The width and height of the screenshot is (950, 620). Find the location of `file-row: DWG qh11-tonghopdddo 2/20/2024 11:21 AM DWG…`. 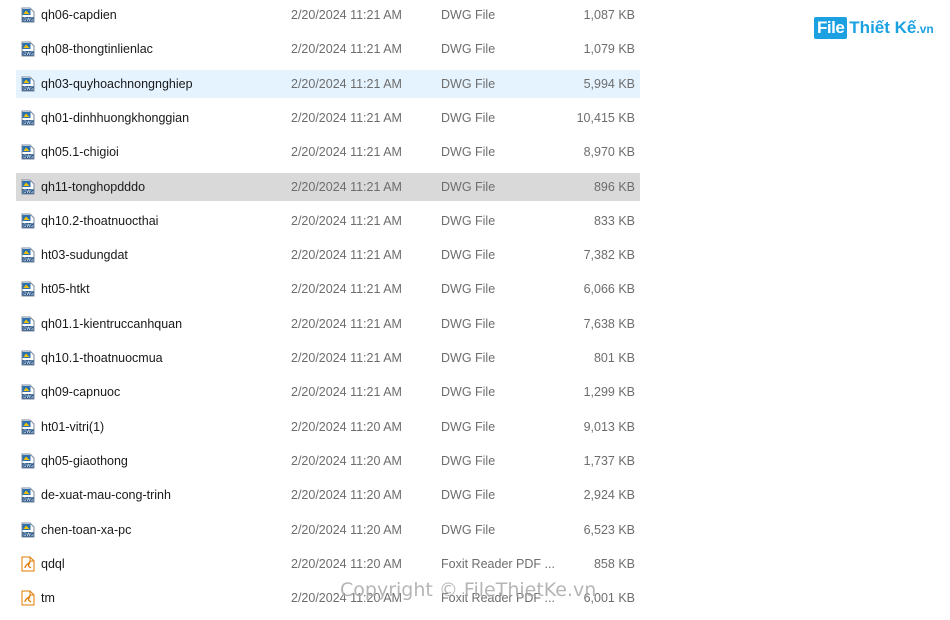

file-row: DWG qh11-tonghopdddo 2/20/2024 11:21 AM DWG… is located at coordinates (328, 186).